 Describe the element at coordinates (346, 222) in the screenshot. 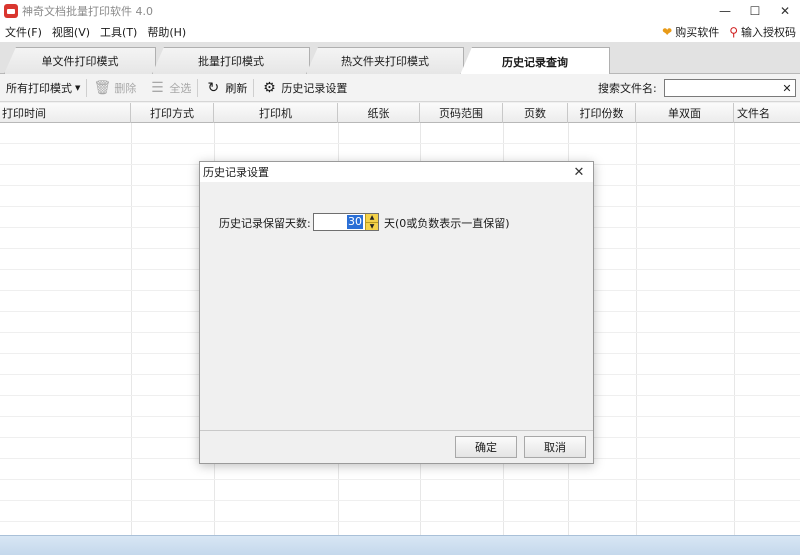

I see `retention-days-spinner: 30 ▲ ▼` at that location.